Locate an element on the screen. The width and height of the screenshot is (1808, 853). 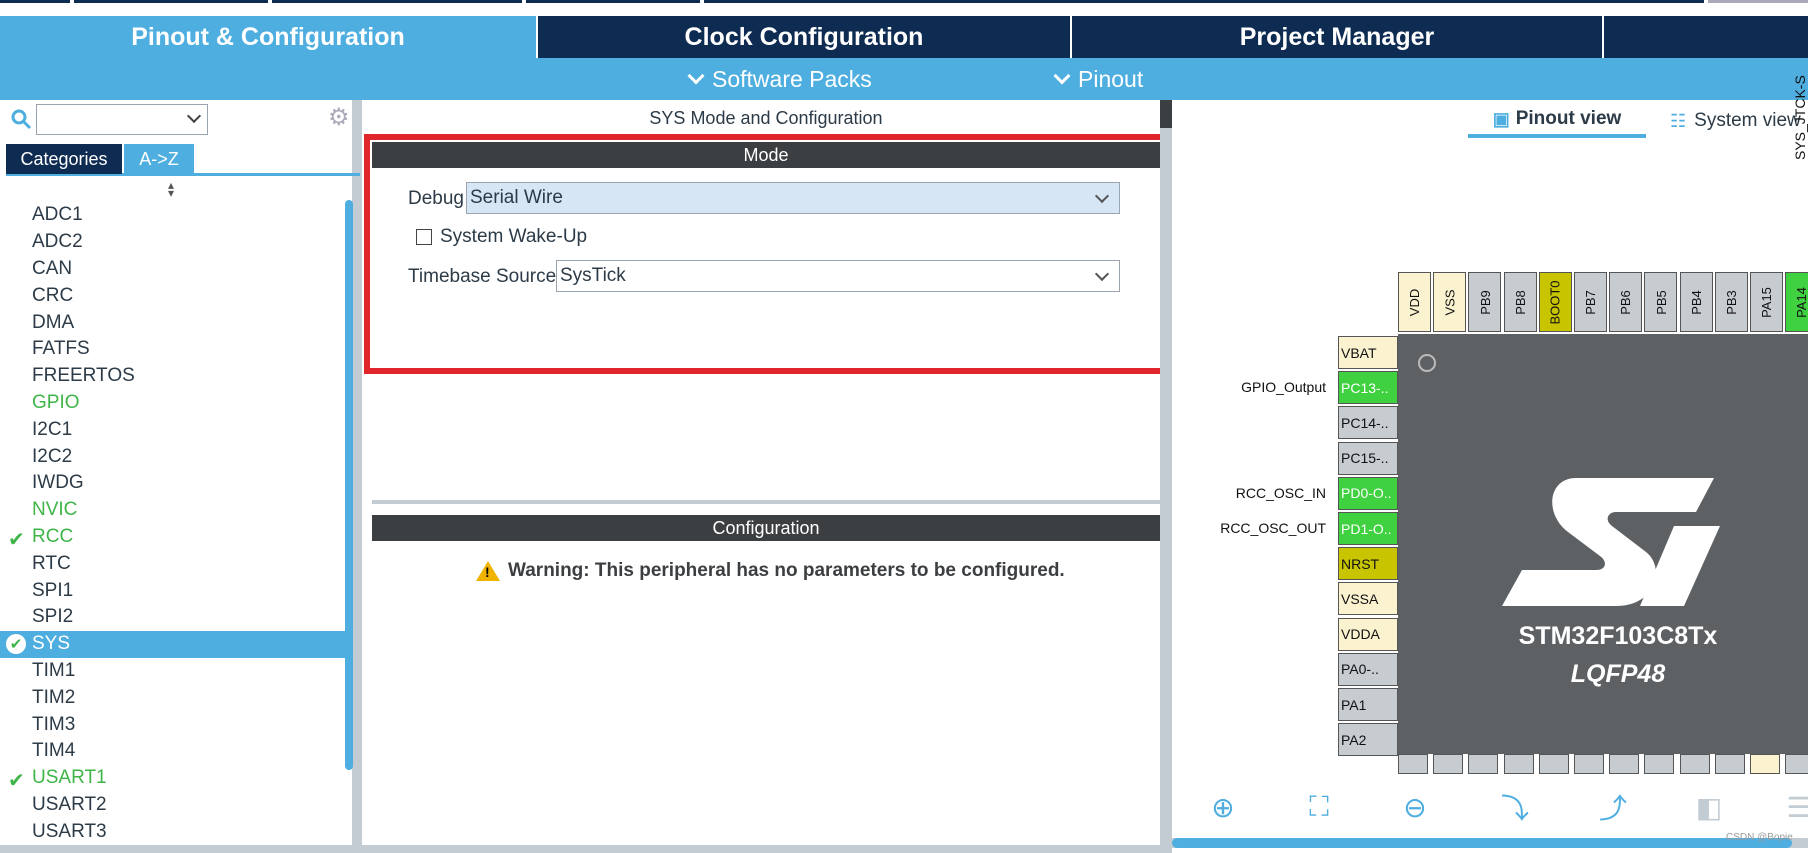
configuration-header: Configuration is located at coordinates (766, 528).